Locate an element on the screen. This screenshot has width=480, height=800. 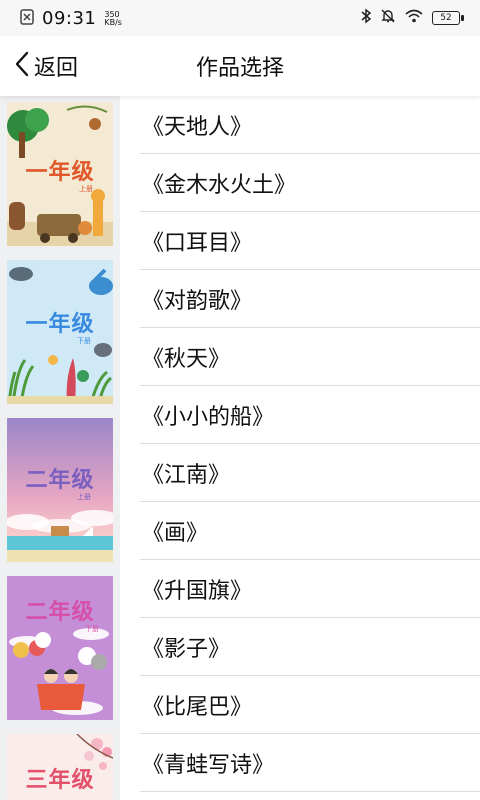
work-title: 《天地人》 is located at coordinates (197, 127).